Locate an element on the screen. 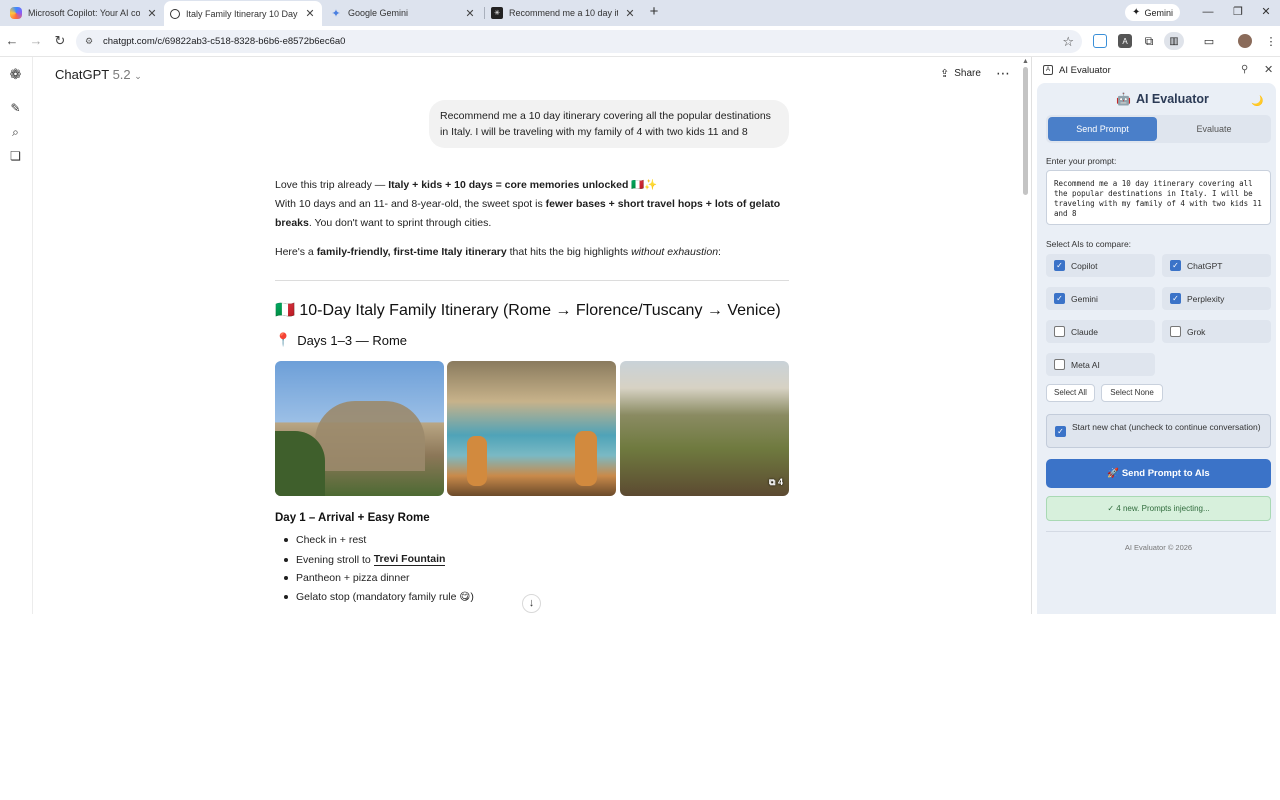 The height and width of the screenshot is (800, 1280). tab-copilot: Microsoft Copilot: Your AI companion ✕ is located at coordinates (84, 13).